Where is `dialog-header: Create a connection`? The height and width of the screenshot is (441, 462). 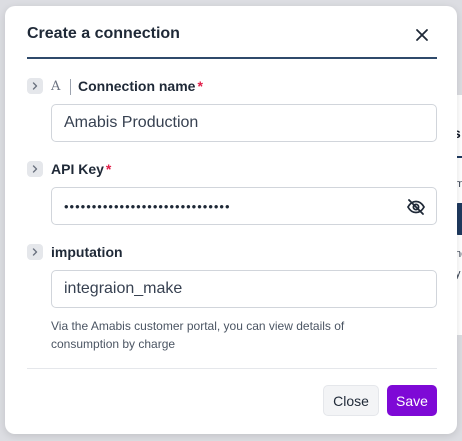
dialog-header: Create a connection is located at coordinates (232, 41).